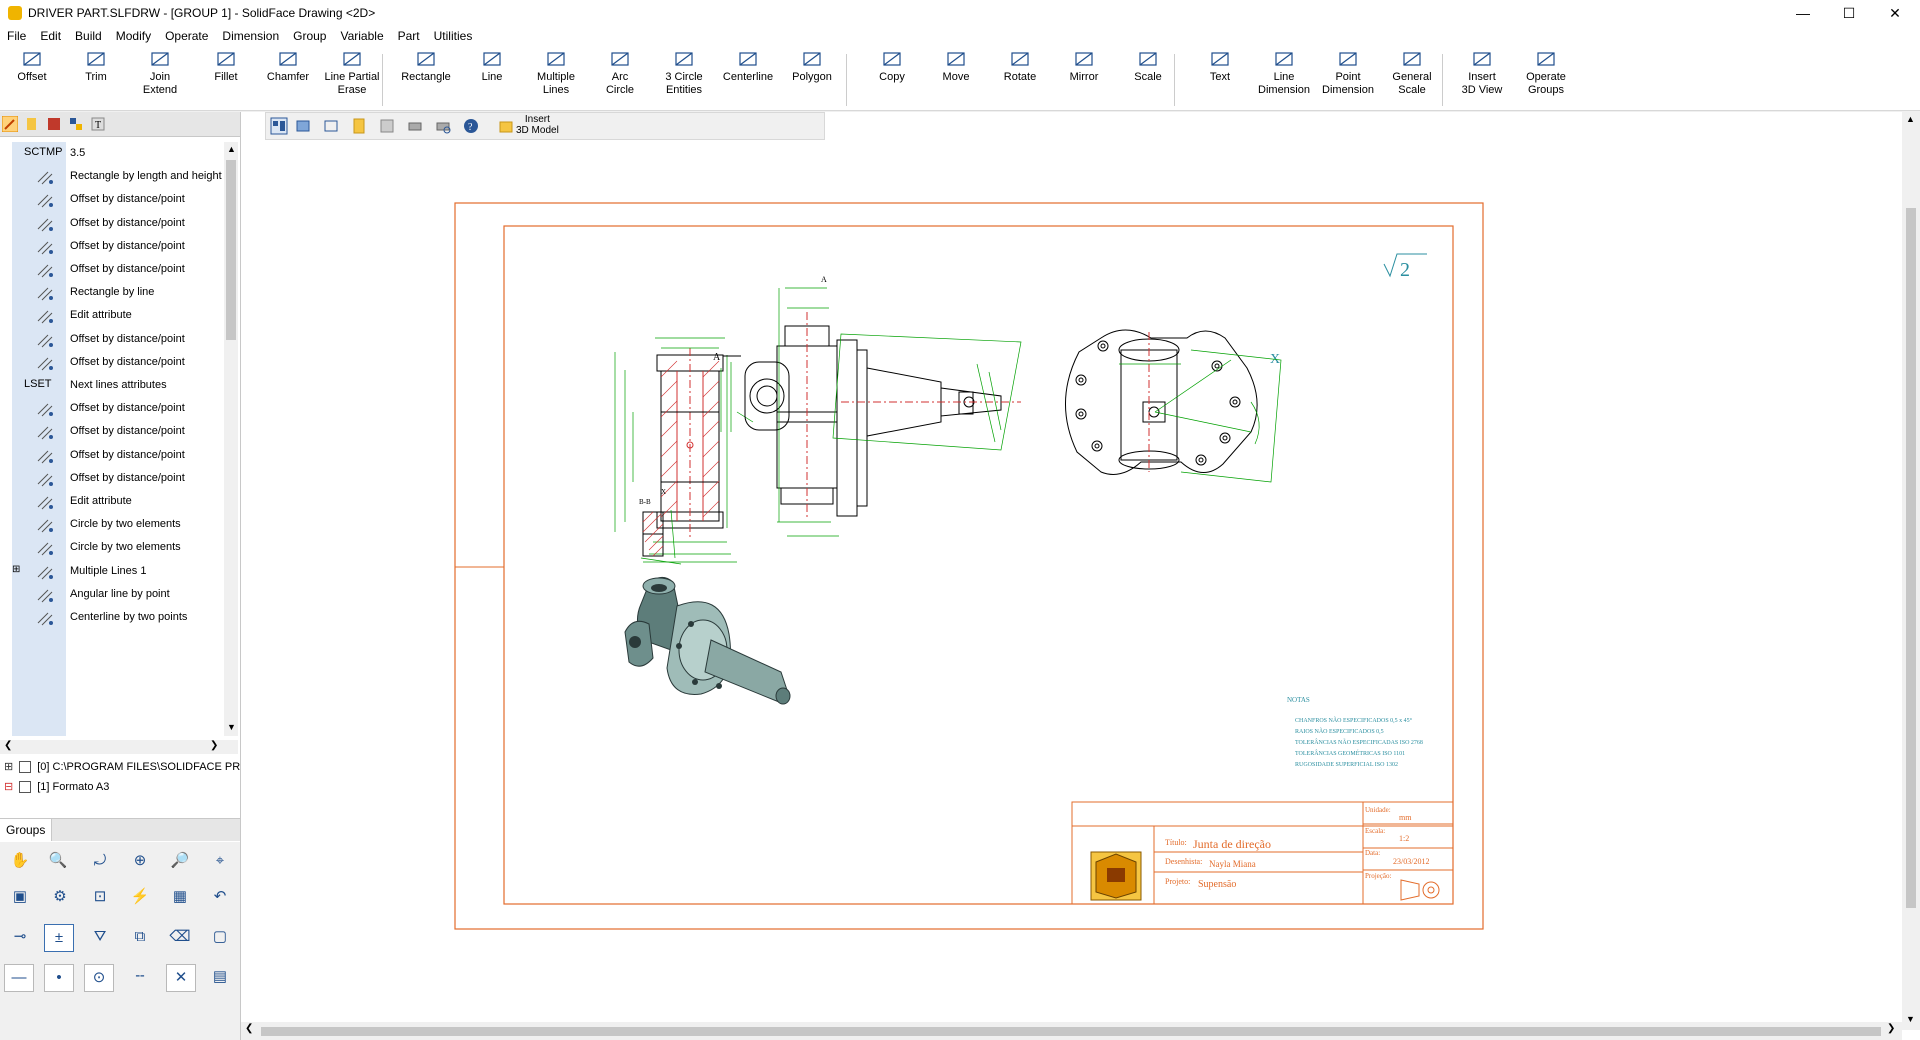  I want to click on filter-icon: ⛛, so click(100, 937).